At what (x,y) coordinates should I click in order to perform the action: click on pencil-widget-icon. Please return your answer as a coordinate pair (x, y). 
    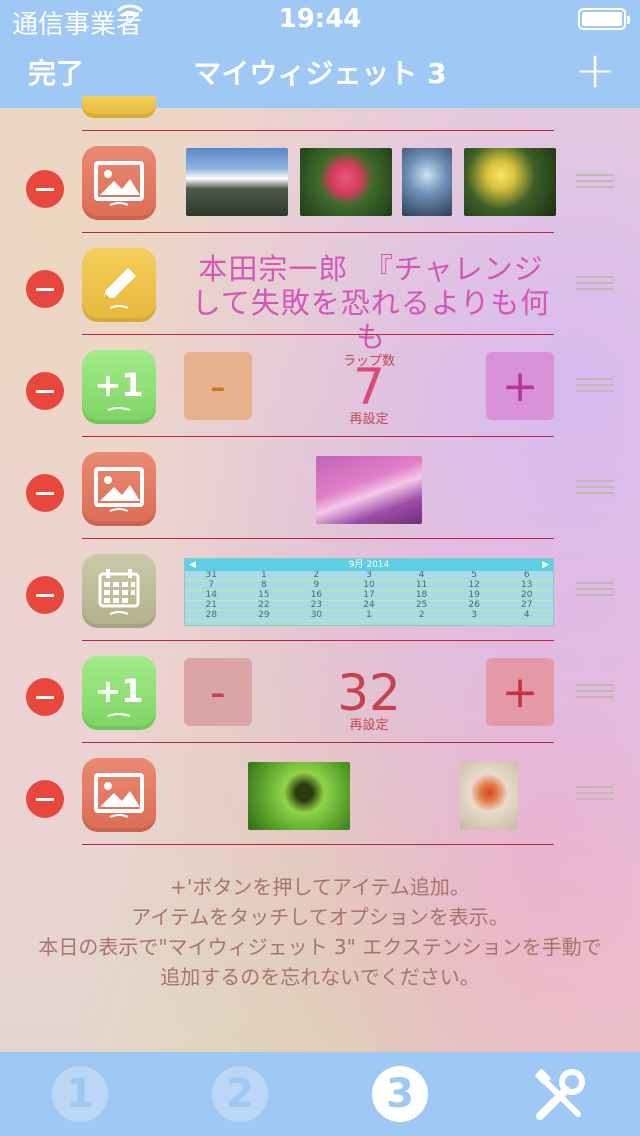
    Looking at the image, I should click on (119, 285).